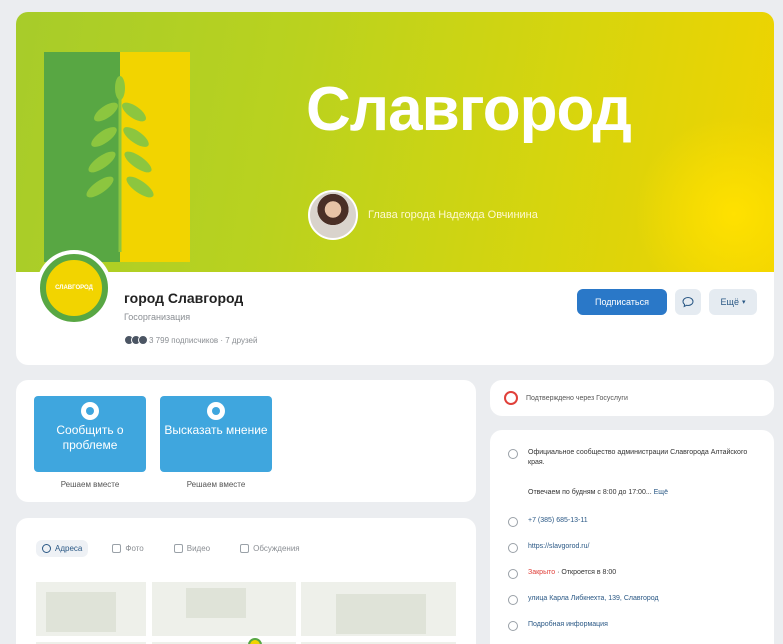 This screenshot has width=783, height=644. Describe the element at coordinates (90, 437) in the screenshot. I see `action-label: Сообщить о проблеме` at that location.